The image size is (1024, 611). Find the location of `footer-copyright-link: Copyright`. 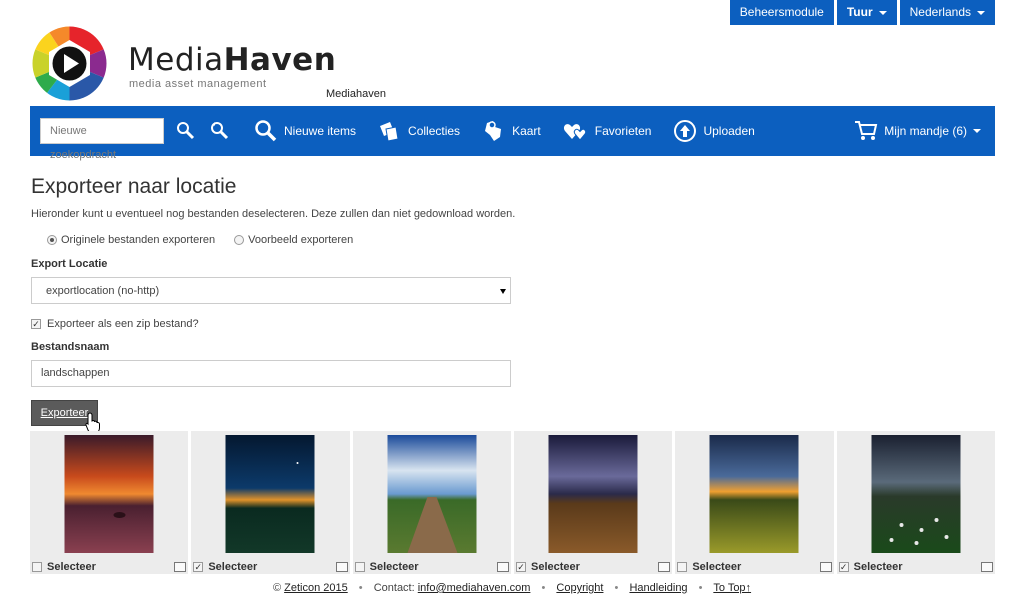

footer-copyright-link: Copyright is located at coordinates (579, 588).